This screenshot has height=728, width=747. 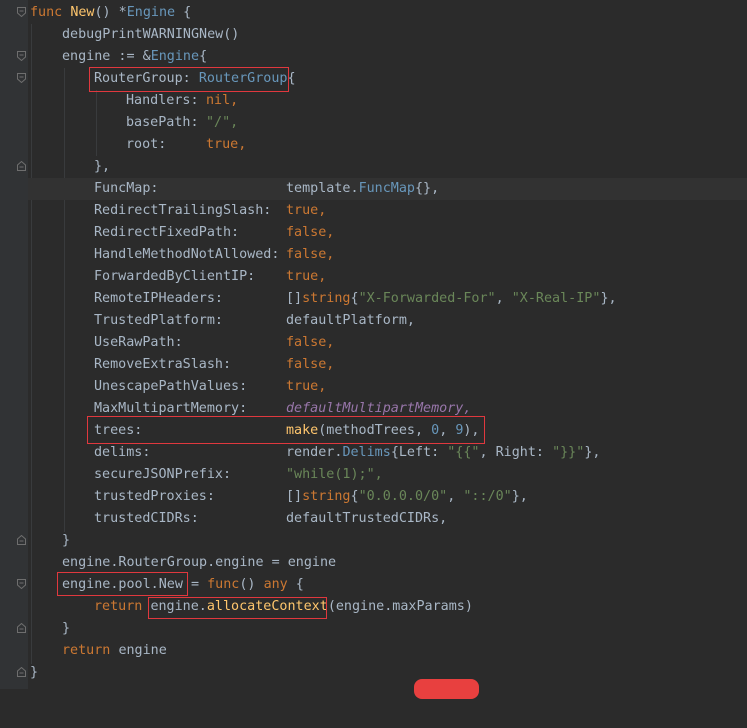 I want to click on function-call: debugPrintWARNINGNew, so click(x=143, y=34).